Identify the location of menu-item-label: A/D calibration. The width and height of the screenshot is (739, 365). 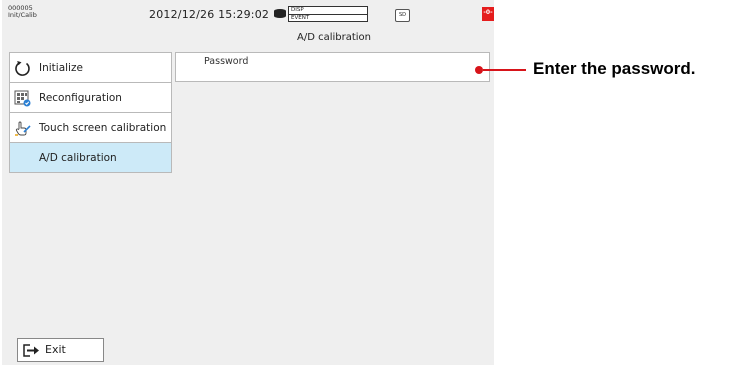
(78, 158).